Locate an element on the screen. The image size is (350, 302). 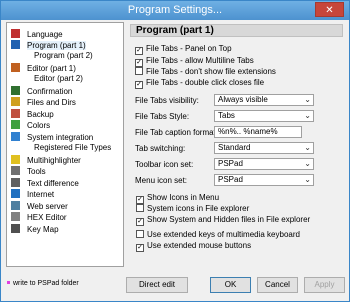
tree-item-label: Tools is located at coordinates (36, 171).